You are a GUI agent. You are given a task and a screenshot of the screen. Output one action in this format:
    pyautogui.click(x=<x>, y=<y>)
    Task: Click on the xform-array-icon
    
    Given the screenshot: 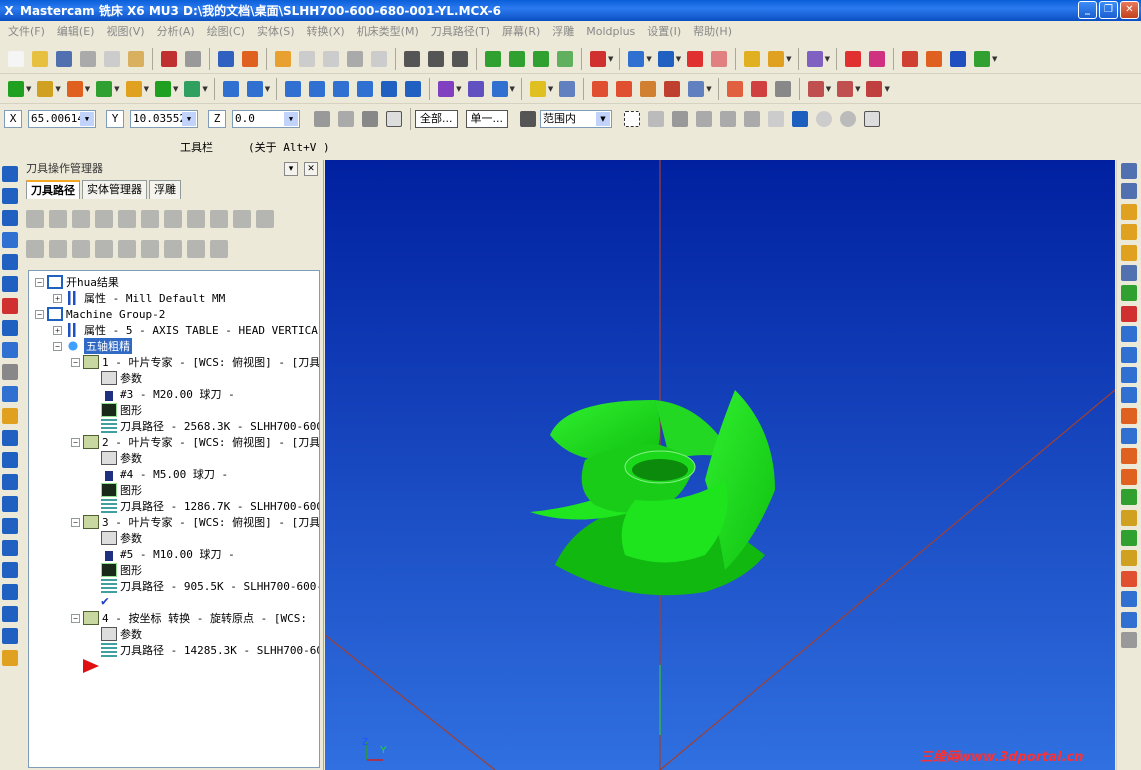 What is the action you would take?
    pyautogui.click(x=413, y=89)
    